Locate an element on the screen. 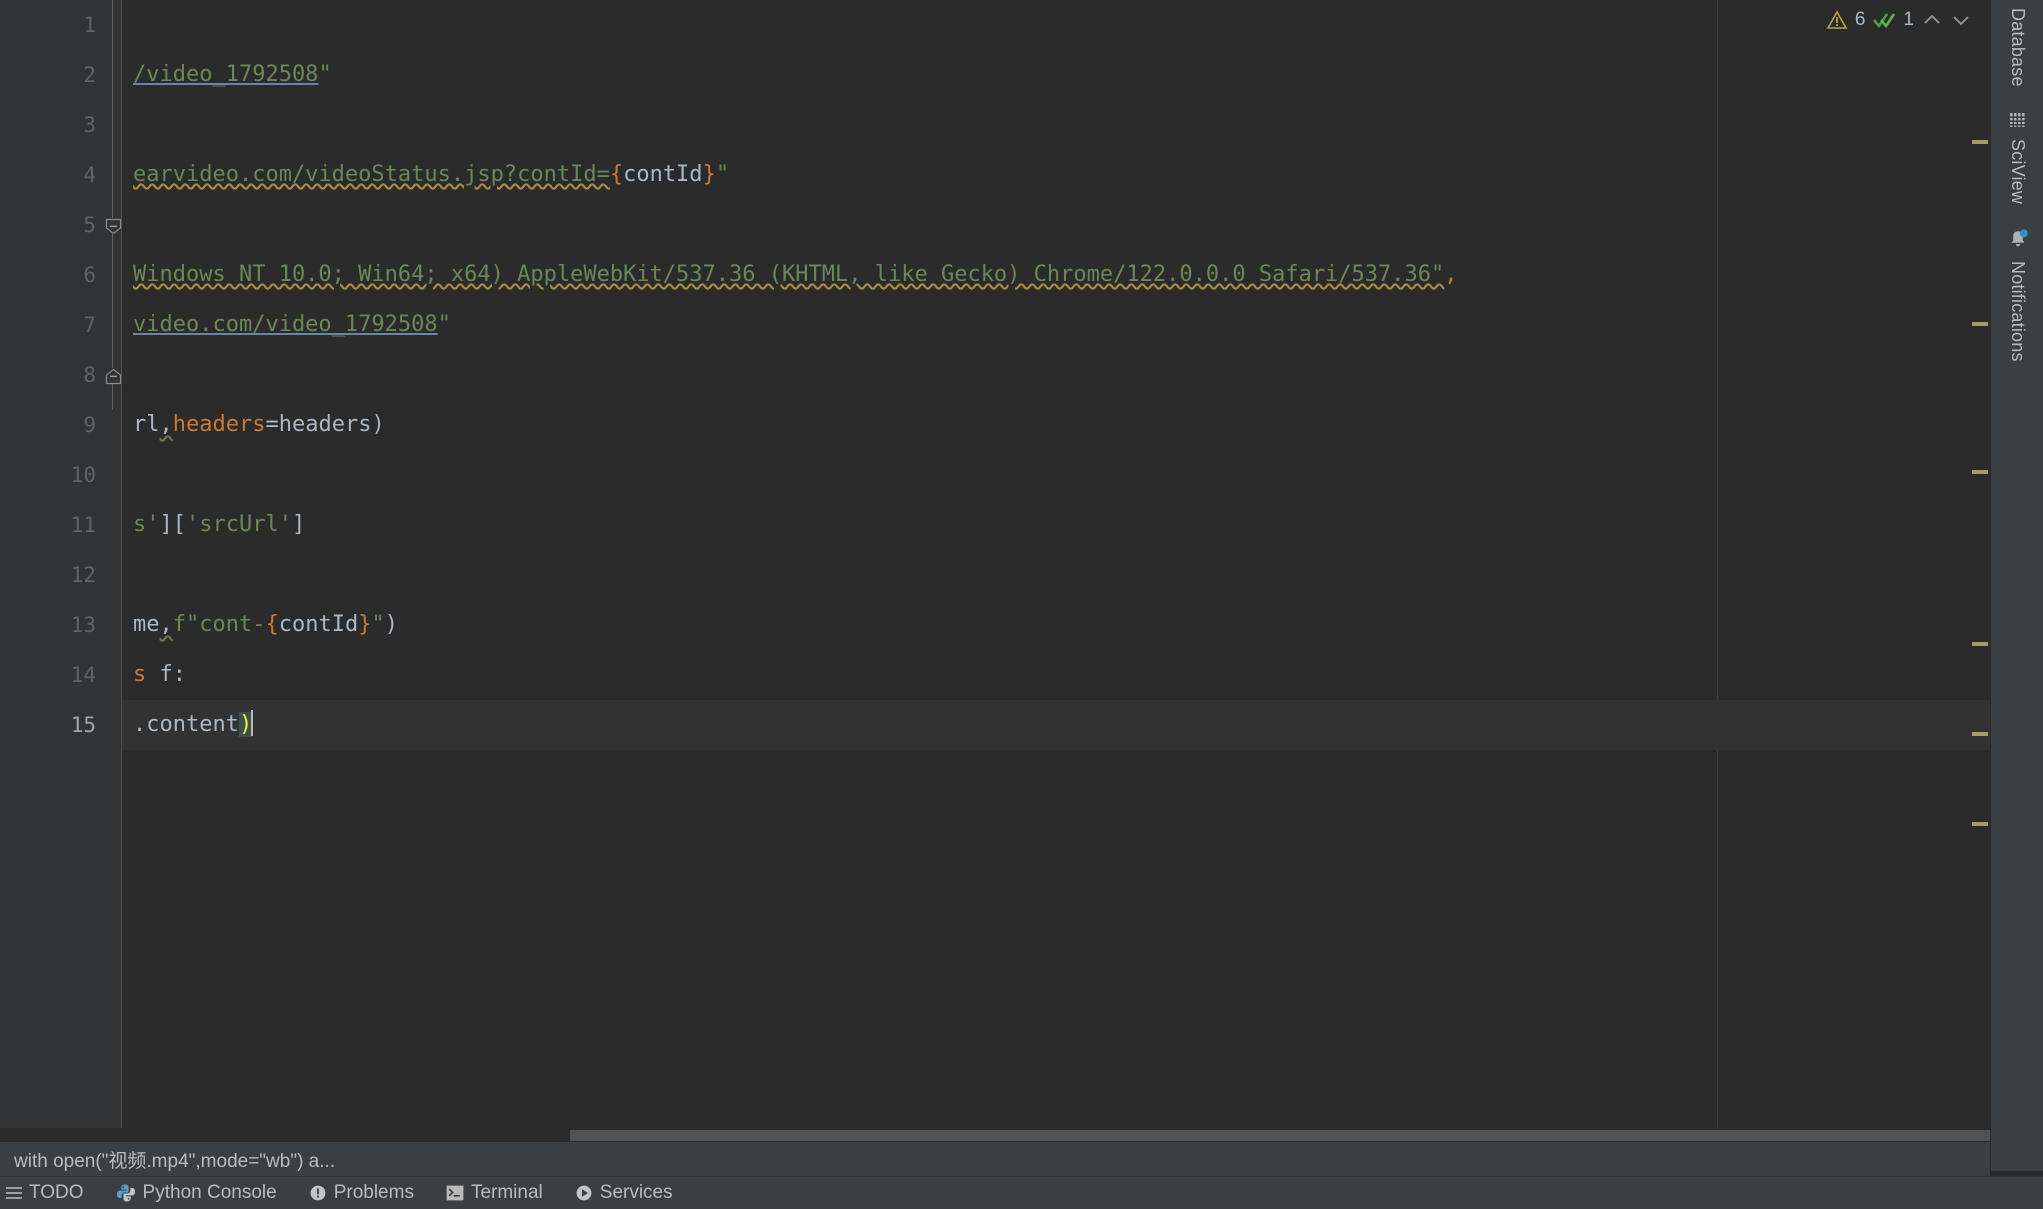 The height and width of the screenshot is (1209, 2043). chevron-down-icon is located at coordinates (1961, 20).